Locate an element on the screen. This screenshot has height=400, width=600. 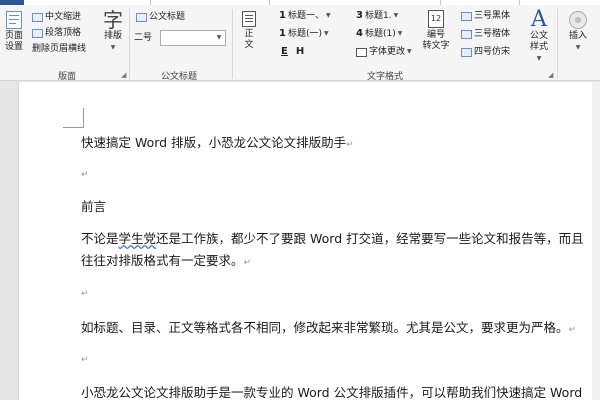
typeset-button: 字 排版 ▼ is located at coordinates (113, 31).